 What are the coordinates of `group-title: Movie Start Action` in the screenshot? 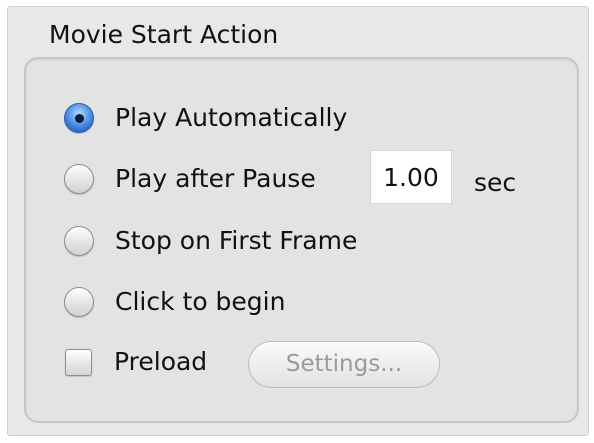 It's located at (164, 34).